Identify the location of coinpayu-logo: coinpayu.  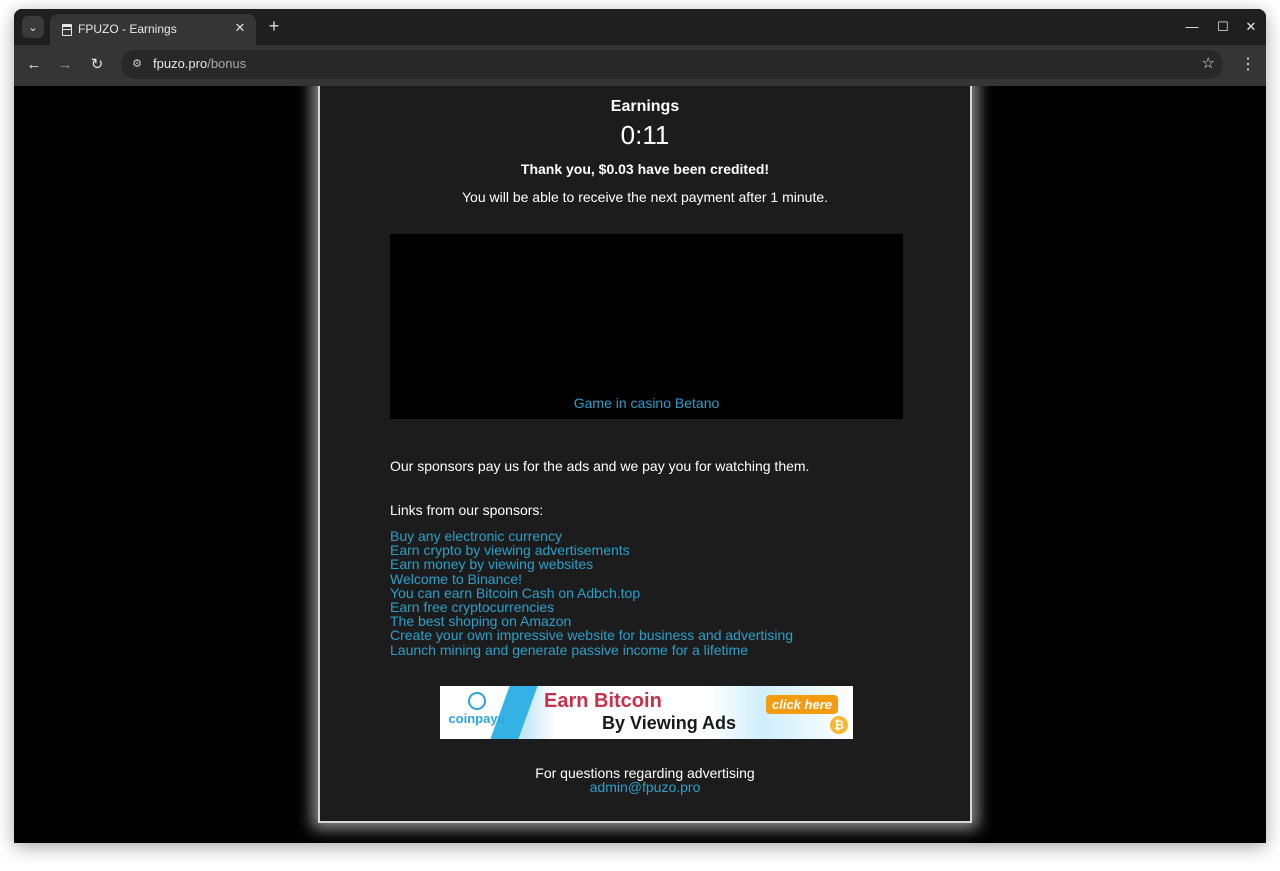
(477, 709).